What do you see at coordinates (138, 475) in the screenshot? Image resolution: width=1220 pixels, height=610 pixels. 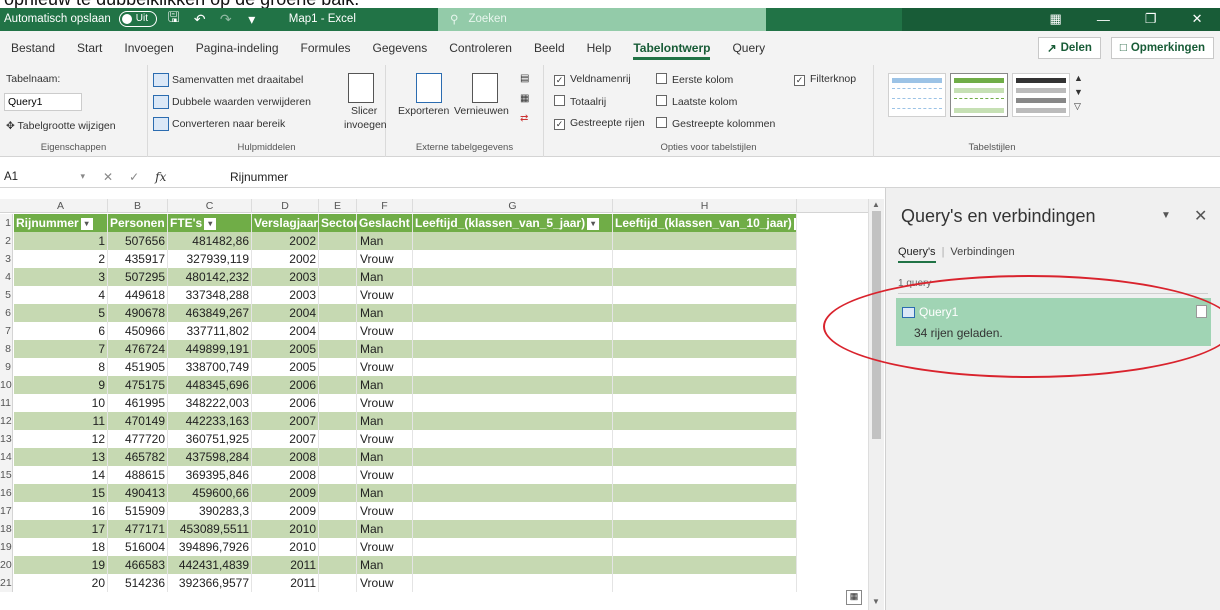 I see `table-cell: 488615` at bounding box center [138, 475].